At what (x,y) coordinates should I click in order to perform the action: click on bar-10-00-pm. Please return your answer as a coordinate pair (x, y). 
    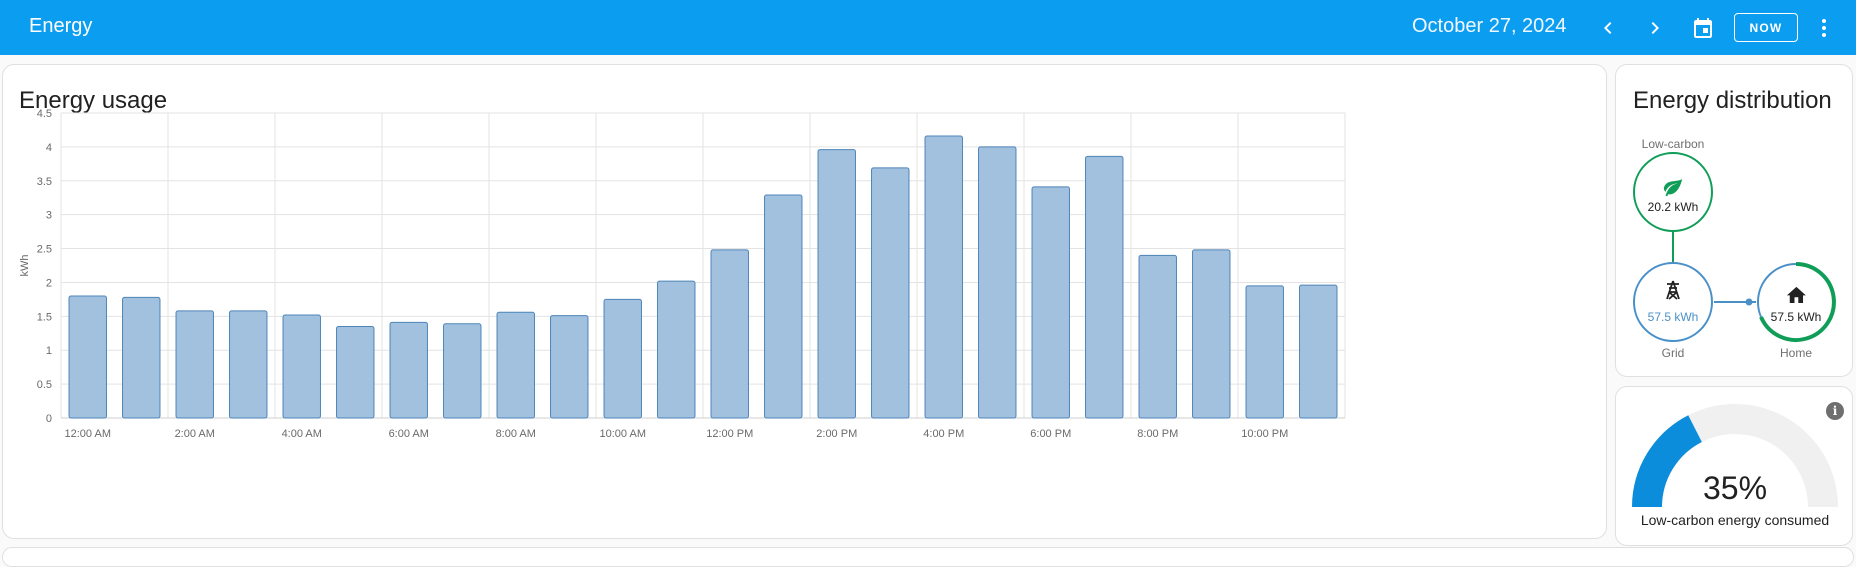
    Looking at the image, I should click on (1264, 352).